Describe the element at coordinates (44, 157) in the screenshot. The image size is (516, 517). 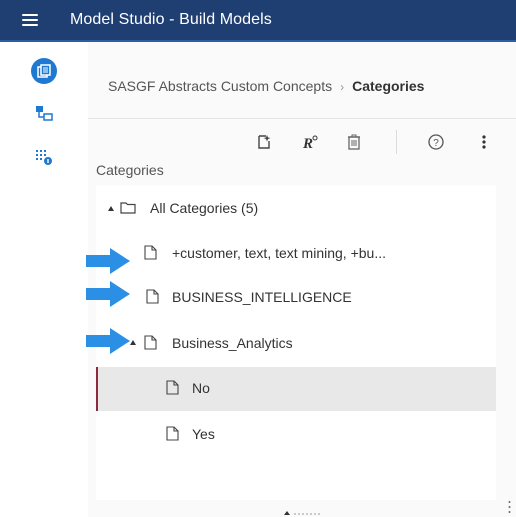
I see `insights-nav-icon` at that location.